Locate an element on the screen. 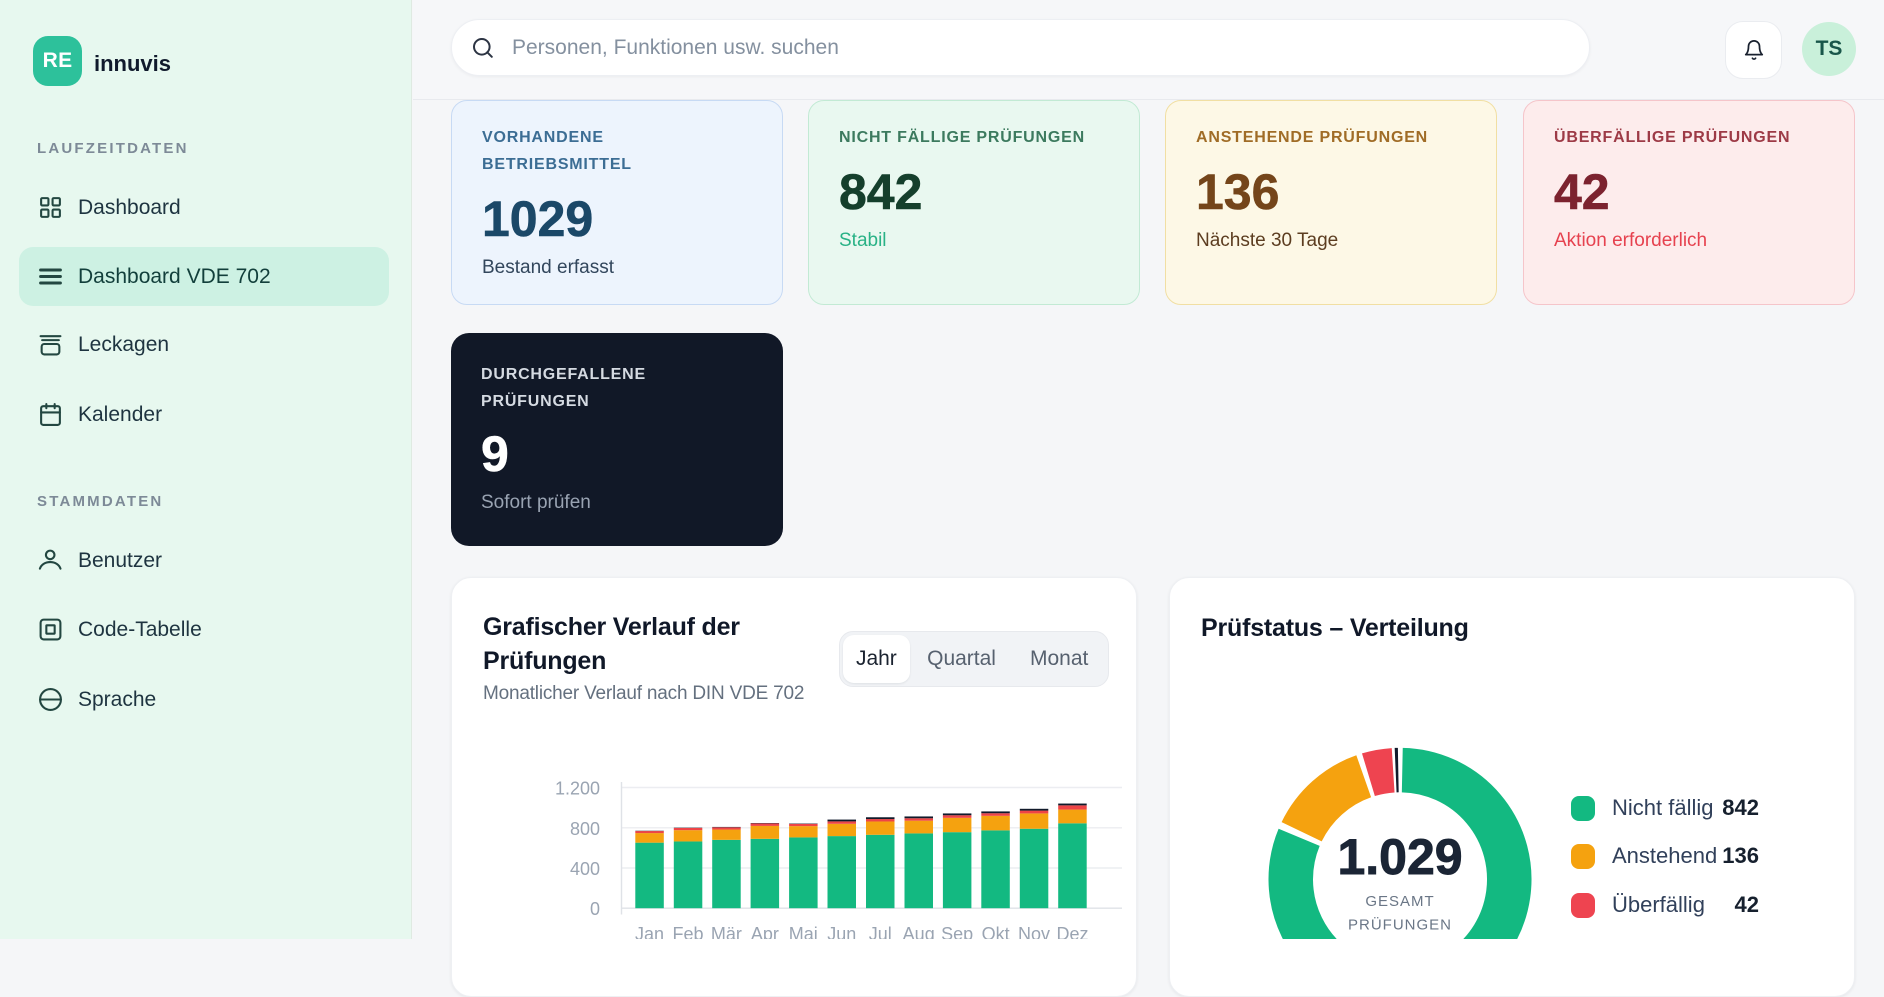  svg-text: Nov is located at coordinates (1034, 931).